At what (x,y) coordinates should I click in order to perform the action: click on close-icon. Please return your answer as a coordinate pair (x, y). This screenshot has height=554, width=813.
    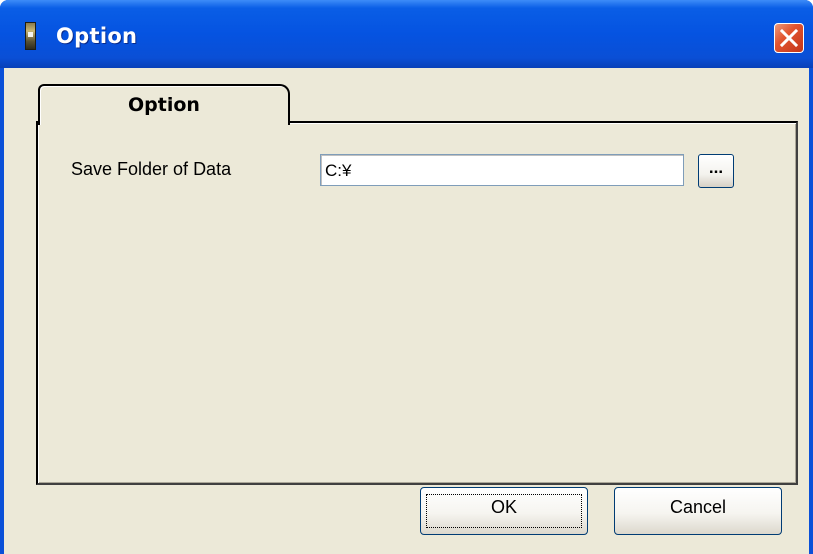
    Looking at the image, I should click on (789, 38).